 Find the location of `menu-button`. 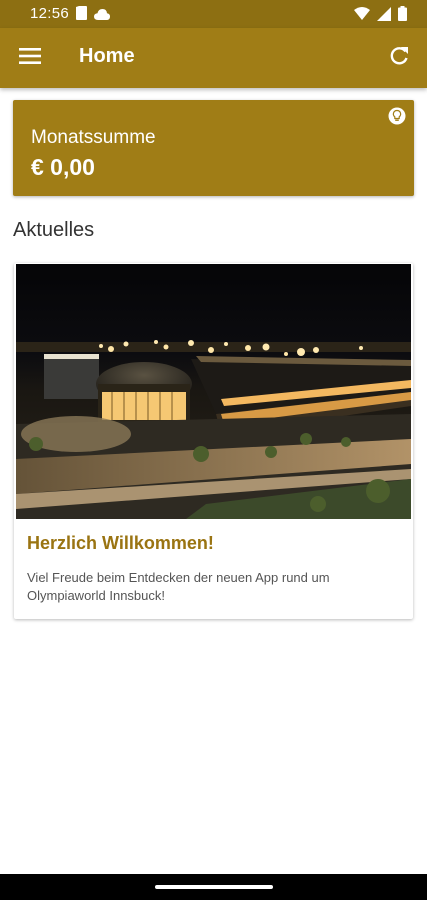

menu-button is located at coordinates (30, 58).